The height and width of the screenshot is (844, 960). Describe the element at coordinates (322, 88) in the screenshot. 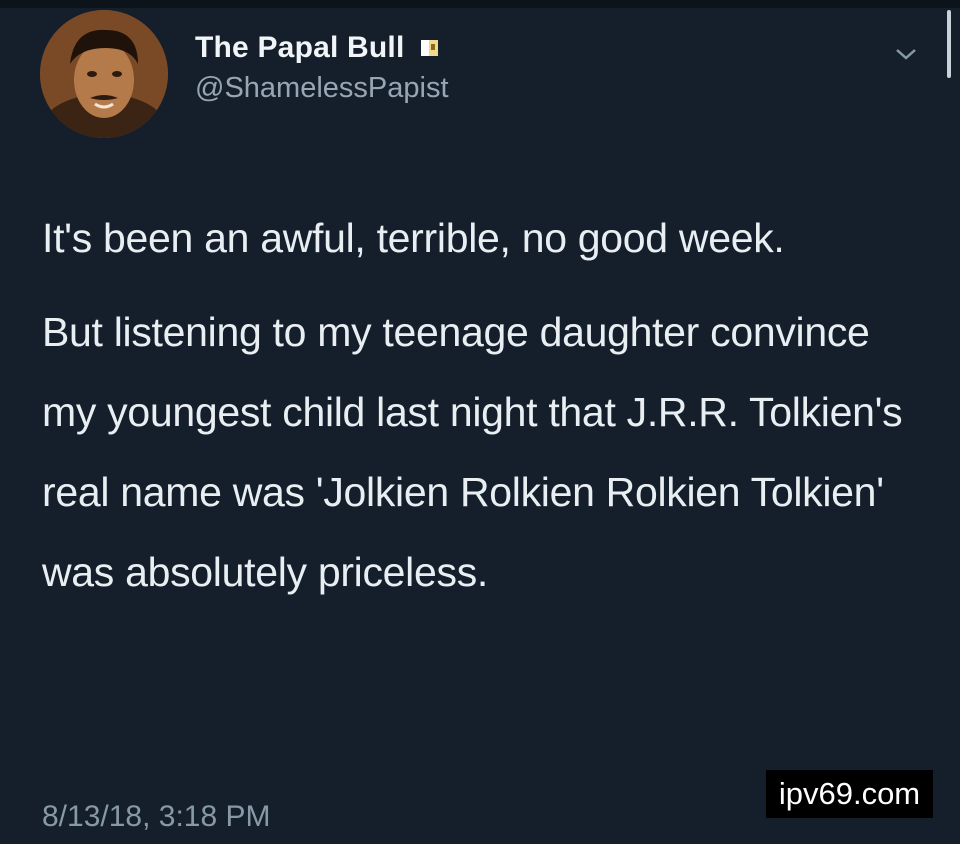

I see `handle: @ShamelessPapist` at that location.